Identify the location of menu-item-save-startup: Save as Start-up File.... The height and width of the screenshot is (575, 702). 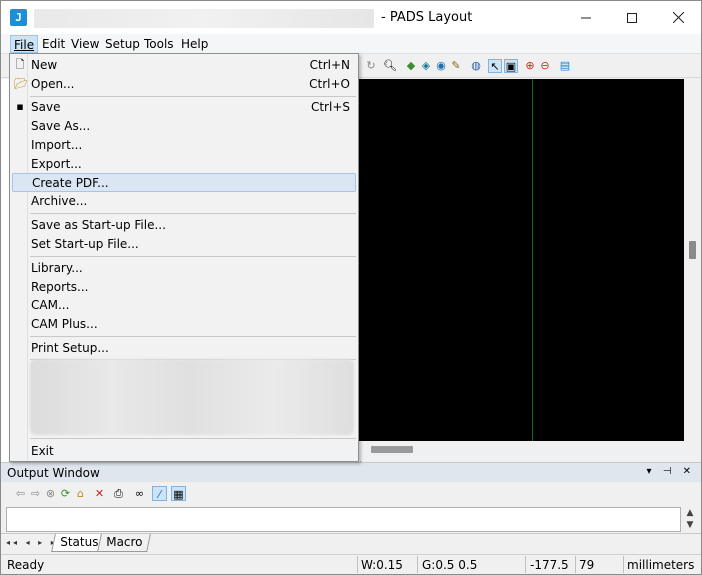
(184, 225).